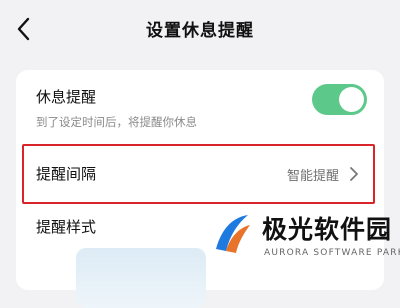 Image resolution: width=400 pixels, height=308 pixels. Describe the element at coordinates (354, 174) in the screenshot. I see `chevron-right-icon` at that location.